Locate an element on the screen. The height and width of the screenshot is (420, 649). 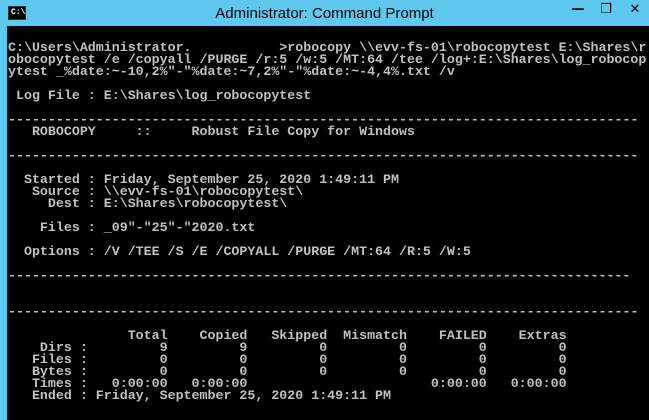
console-line: Files : _09"-"25"-"2020.txt is located at coordinates (132, 227).